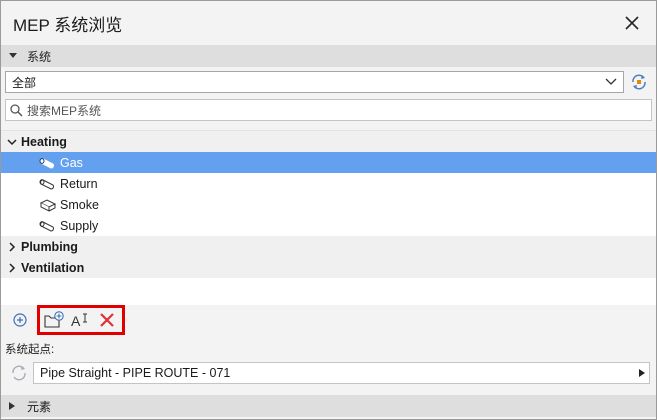  I want to click on add-system-button, so click(20, 320).